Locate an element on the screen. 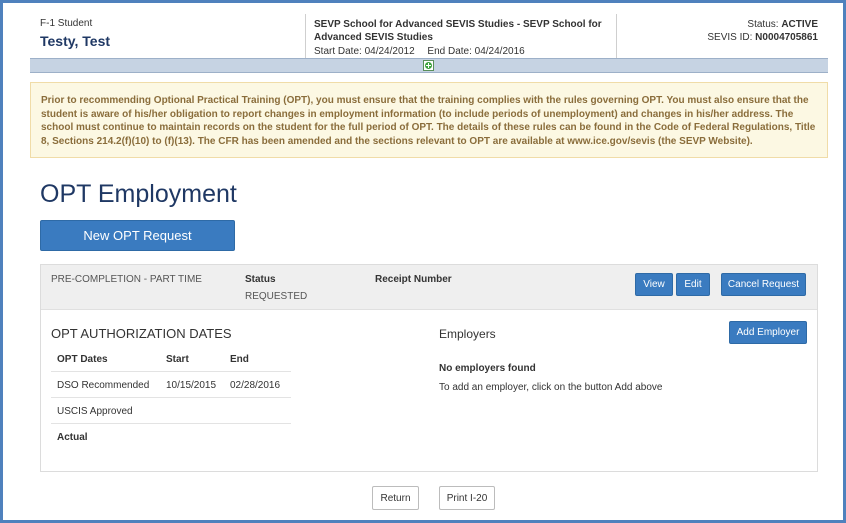 This screenshot has width=846, height=523. column-header: OPT Dates is located at coordinates (82, 359).